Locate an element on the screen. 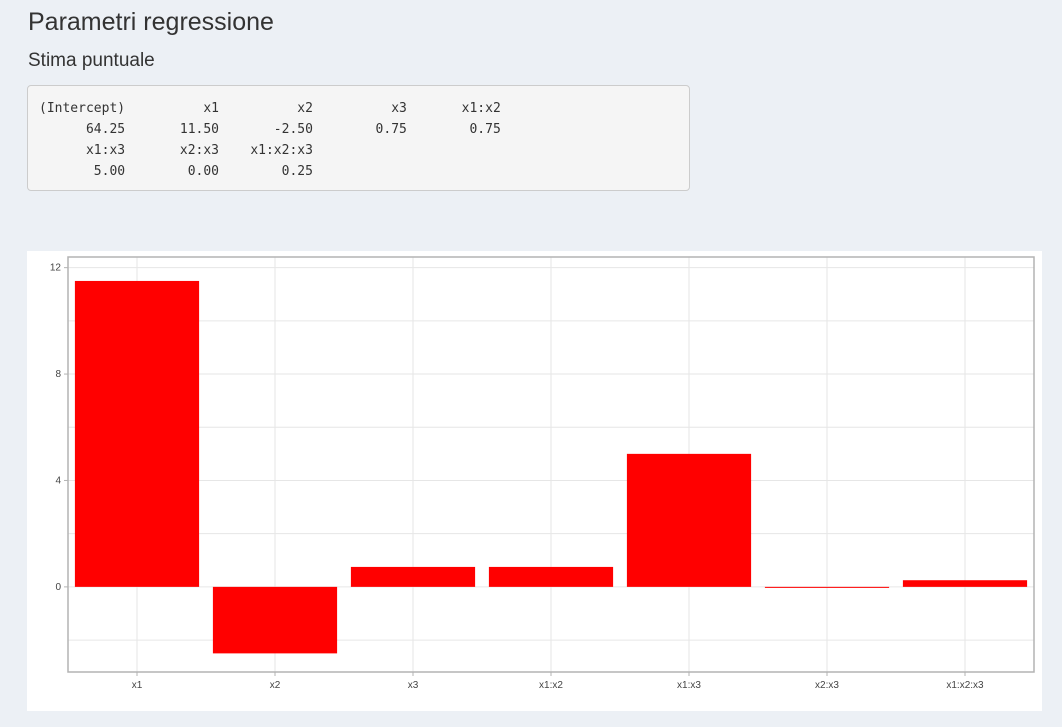  bar-x1-x2 is located at coordinates (551, 576).